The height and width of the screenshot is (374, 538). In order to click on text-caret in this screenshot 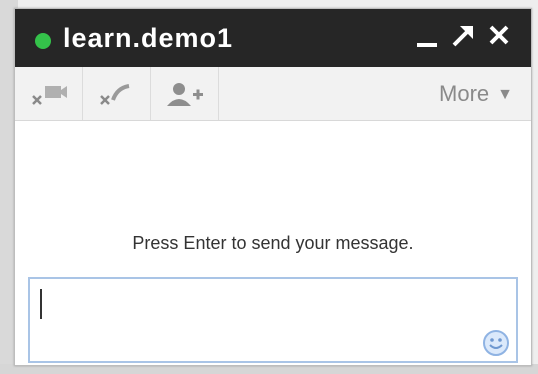, I will do `click(41, 304)`.